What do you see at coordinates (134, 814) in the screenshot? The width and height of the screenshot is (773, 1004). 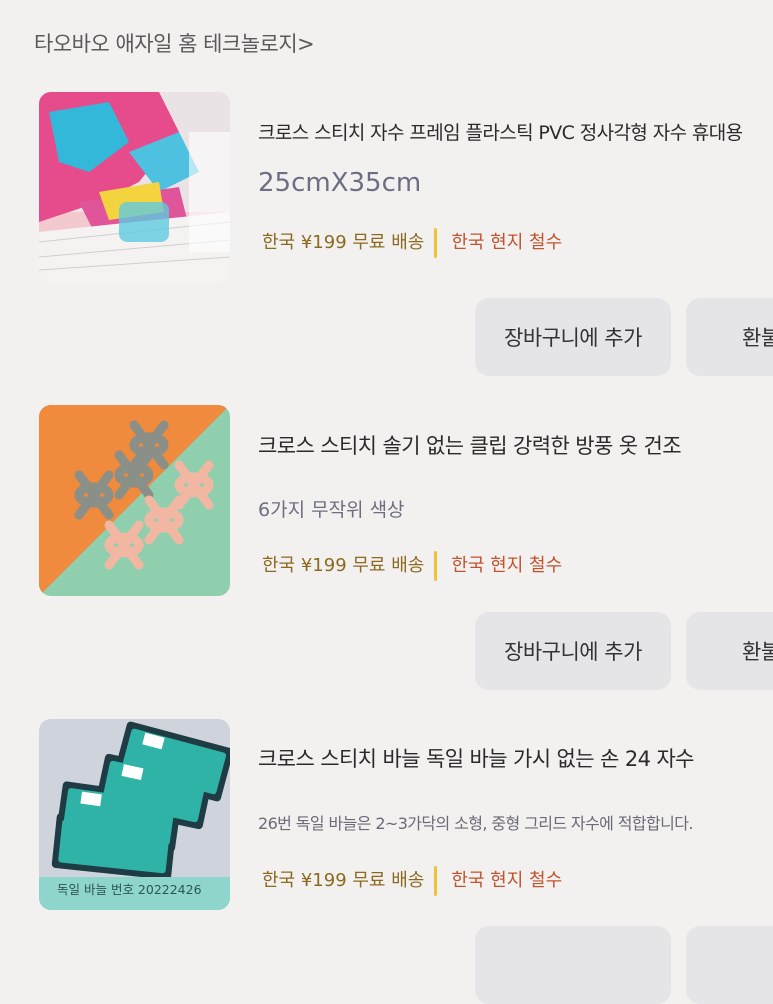 I see `product-image: 독일 바늘 번호 20222426` at bounding box center [134, 814].